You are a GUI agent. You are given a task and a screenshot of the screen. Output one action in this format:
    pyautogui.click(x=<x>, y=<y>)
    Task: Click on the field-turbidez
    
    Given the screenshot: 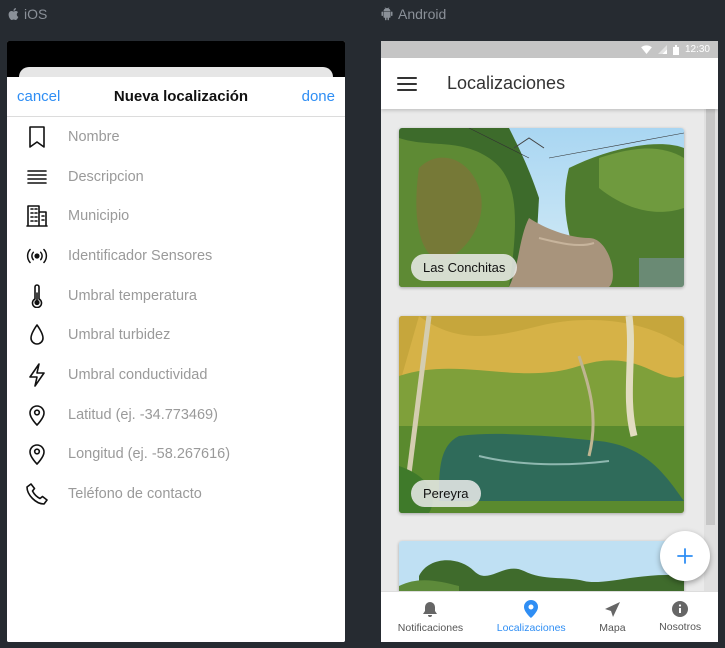 What is the action you would take?
    pyautogui.click(x=176, y=335)
    